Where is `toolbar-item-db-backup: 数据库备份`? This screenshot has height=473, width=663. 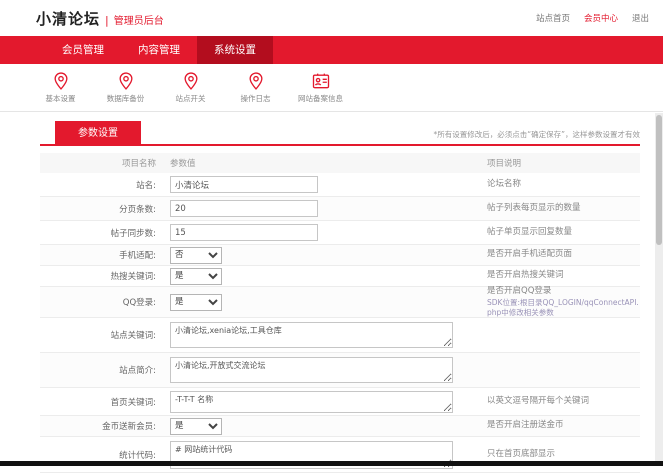 toolbar-item-db-backup: 数据库备份 is located at coordinates (125, 87).